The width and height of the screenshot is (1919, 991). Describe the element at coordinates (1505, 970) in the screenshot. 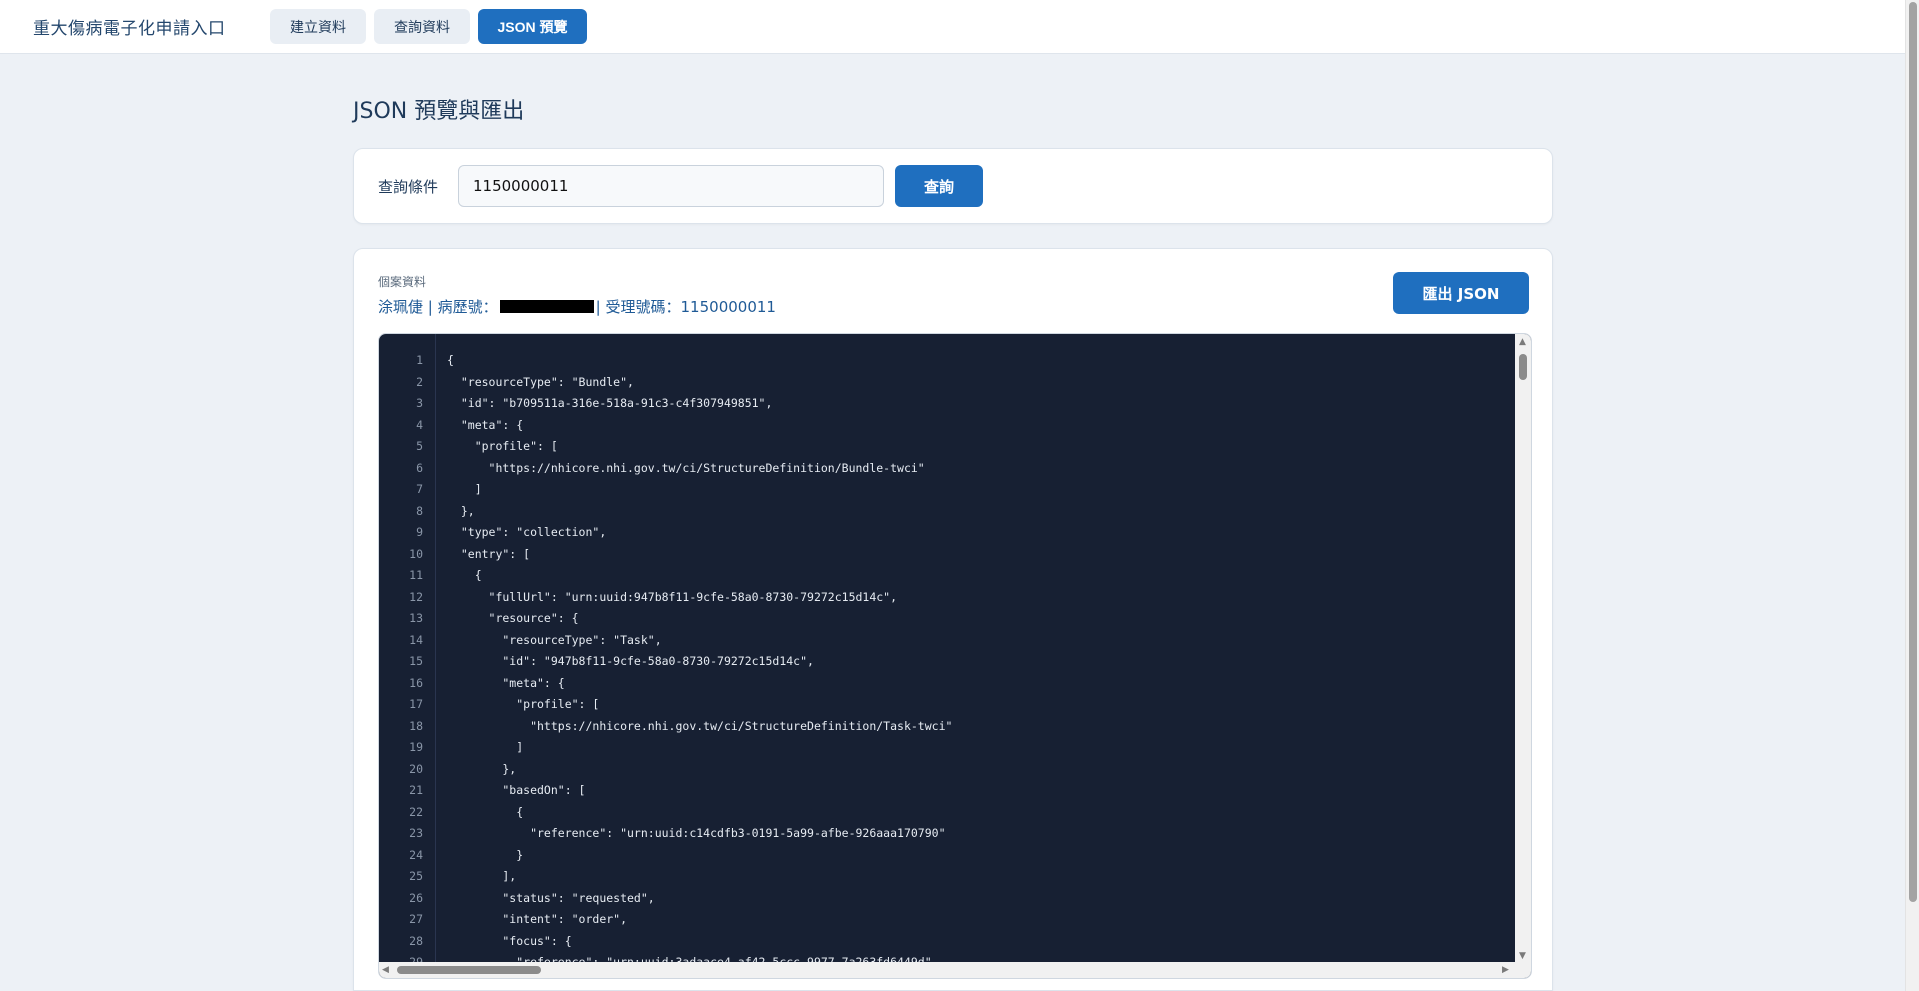

I see `scroll-right-arrow-icon: ▶` at that location.